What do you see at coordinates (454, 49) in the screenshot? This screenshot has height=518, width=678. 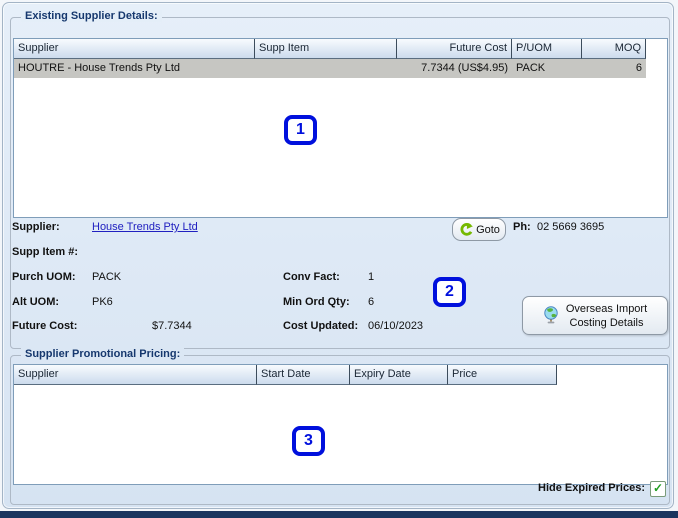 I see `column-header-future-cost: Future Cost` at bounding box center [454, 49].